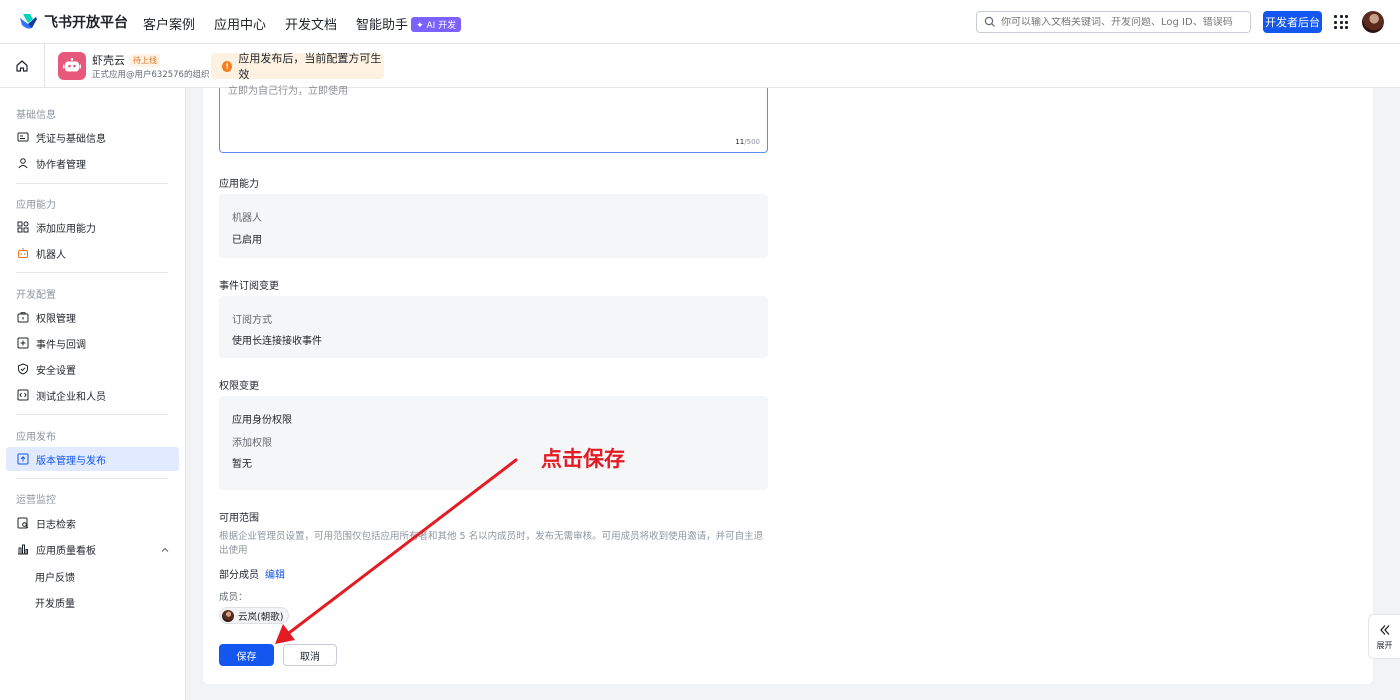  I want to click on sidebar-item-label: 应用质量看板, so click(66, 551).